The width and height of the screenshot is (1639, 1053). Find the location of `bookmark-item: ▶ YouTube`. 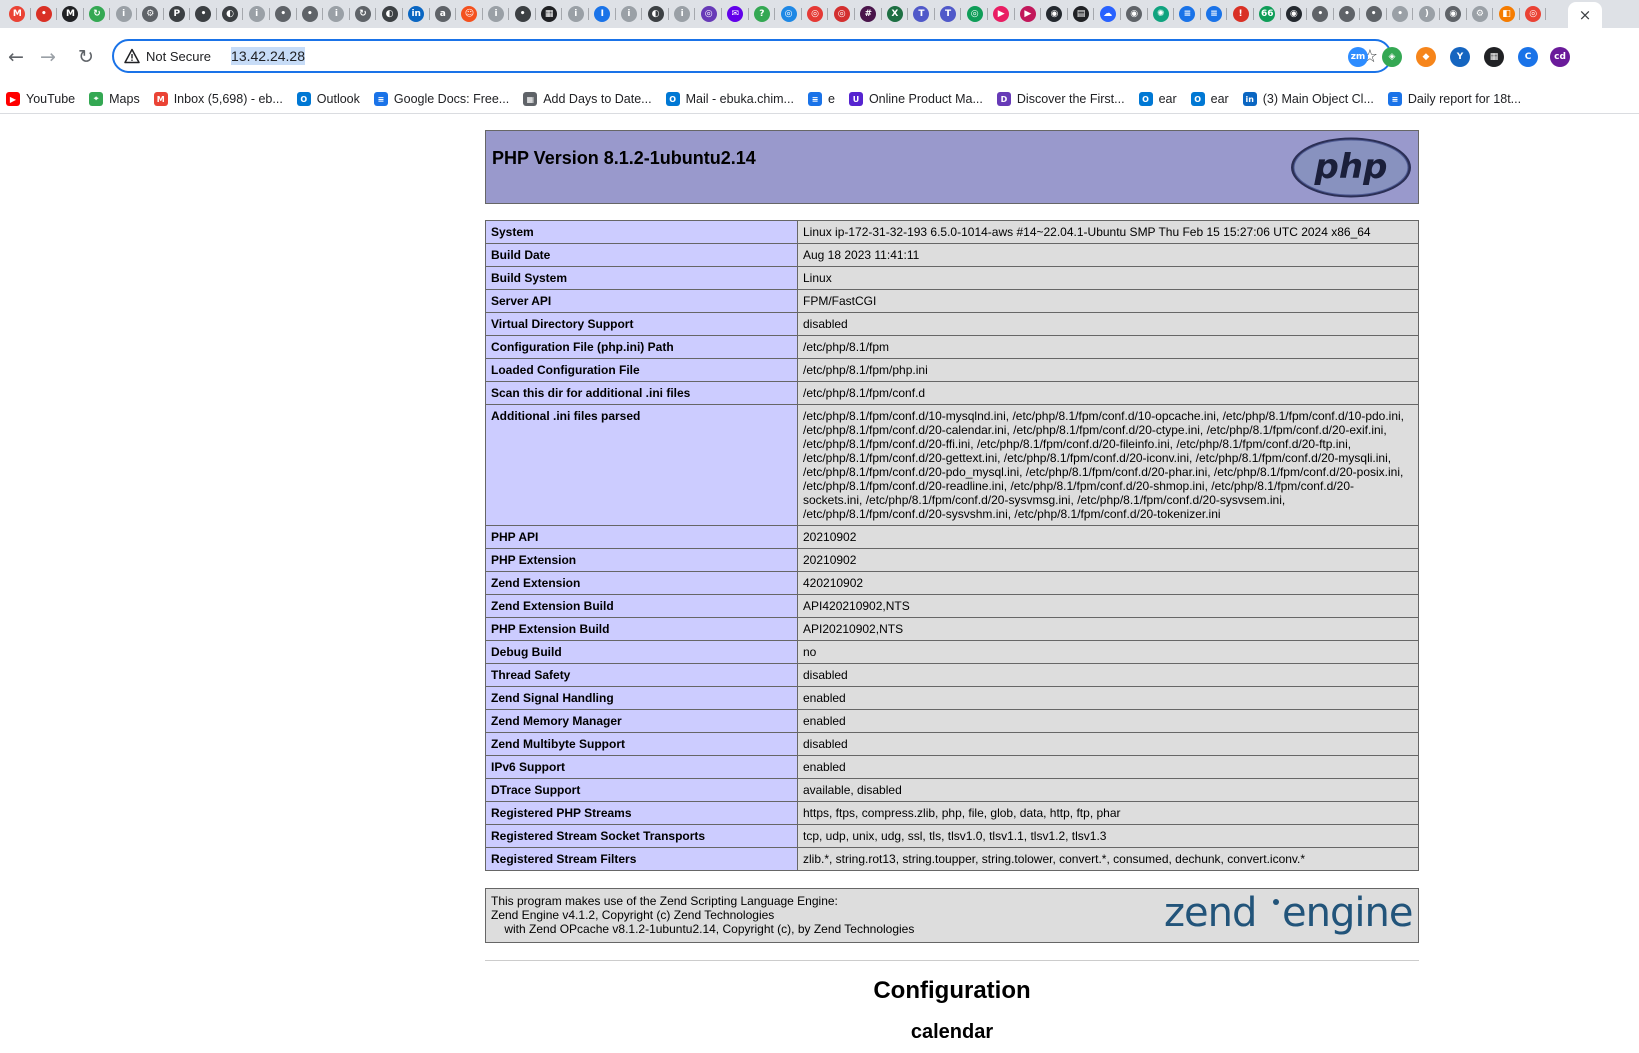

bookmark-item: ▶ YouTube is located at coordinates (40, 99).